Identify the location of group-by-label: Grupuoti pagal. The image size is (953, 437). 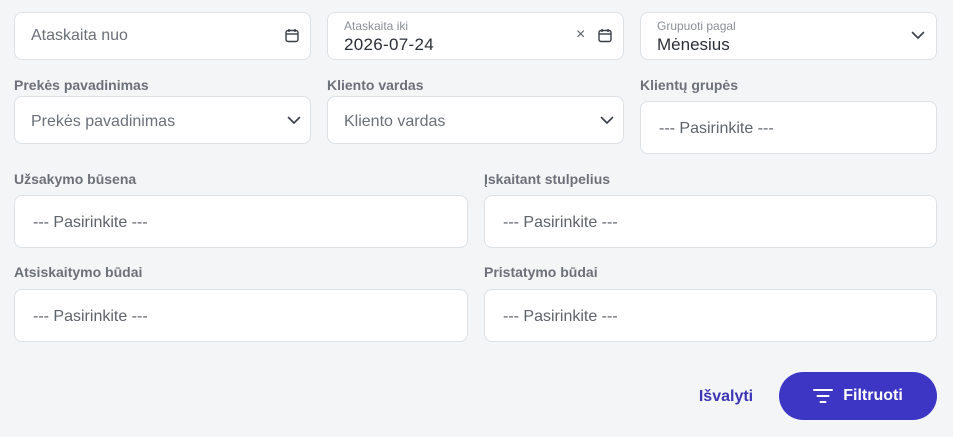
(696, 26).